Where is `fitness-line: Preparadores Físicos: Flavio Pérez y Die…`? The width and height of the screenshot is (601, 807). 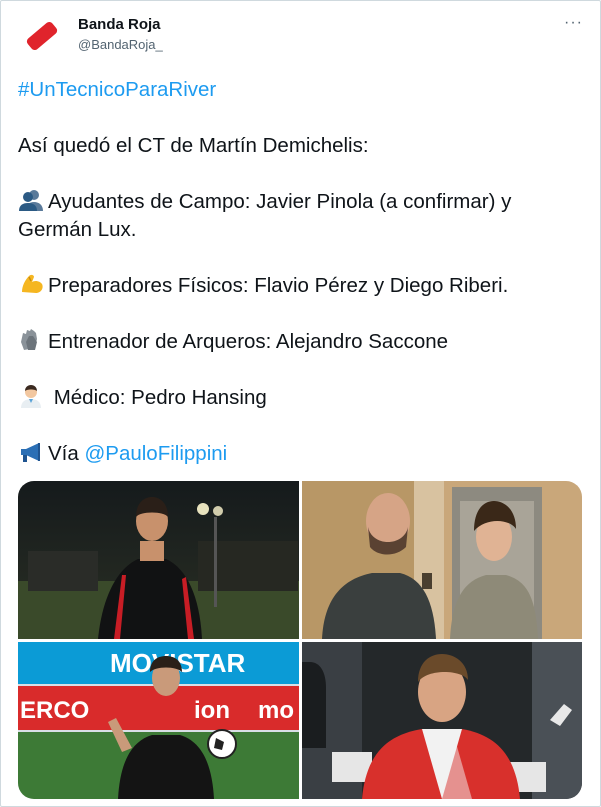
fitness-line: Preparadores Físicos: Flavio Pérez y Die… is located at coordinates (301, 286).